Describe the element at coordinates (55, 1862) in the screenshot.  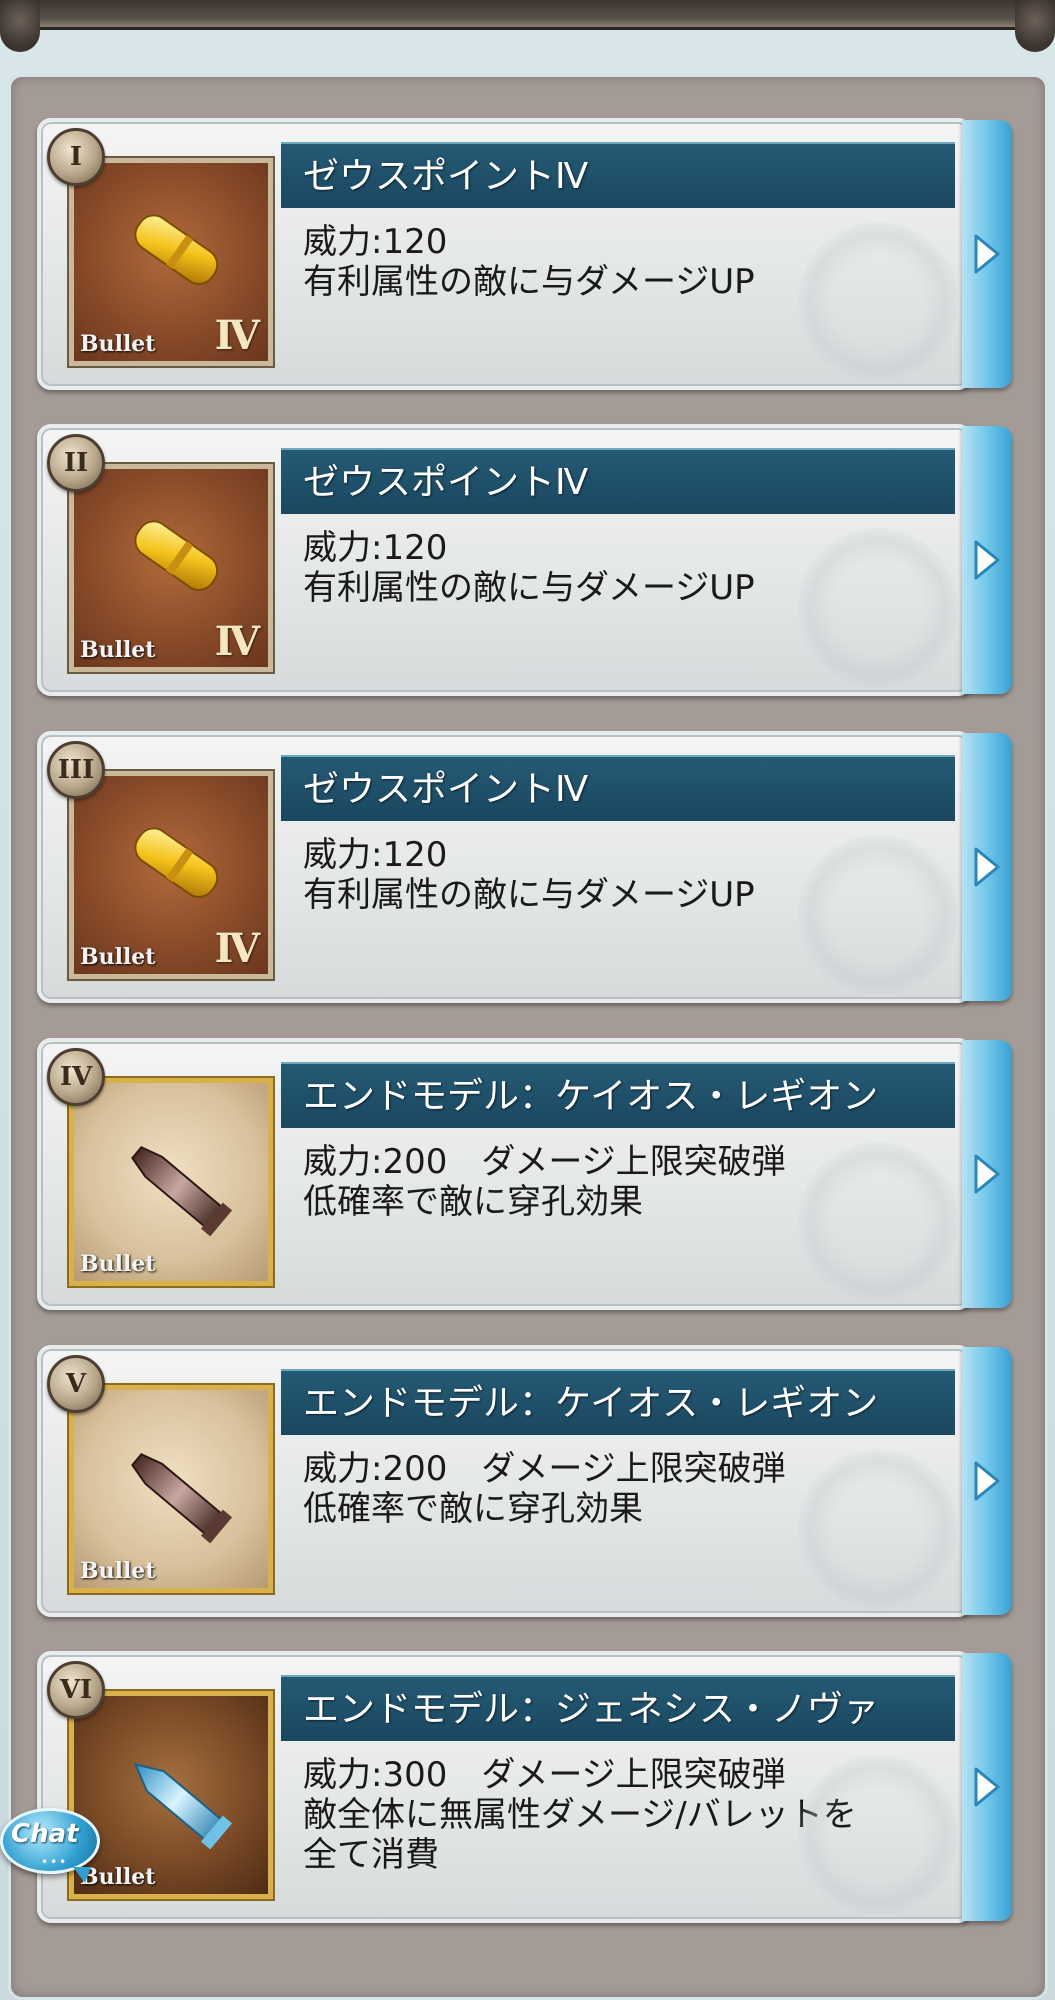
I see `chat-dots: •••` at that location.